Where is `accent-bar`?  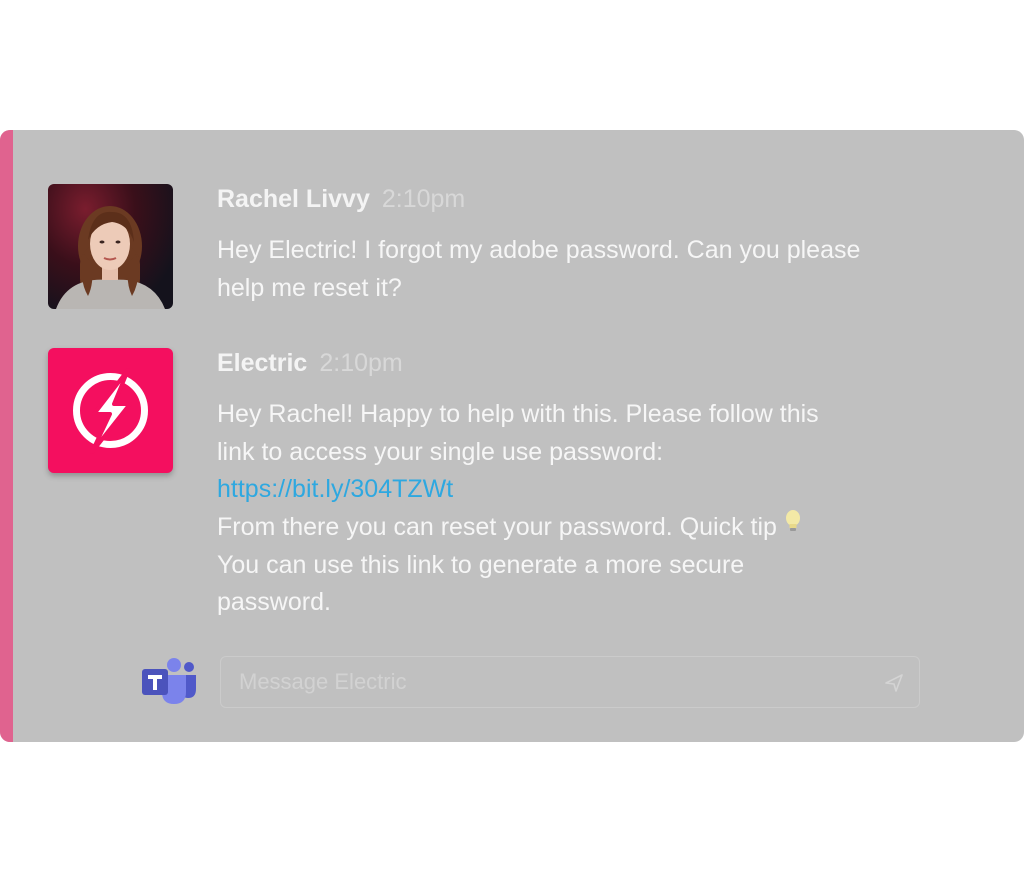 accent-bar is located at coordinates (6, 436).